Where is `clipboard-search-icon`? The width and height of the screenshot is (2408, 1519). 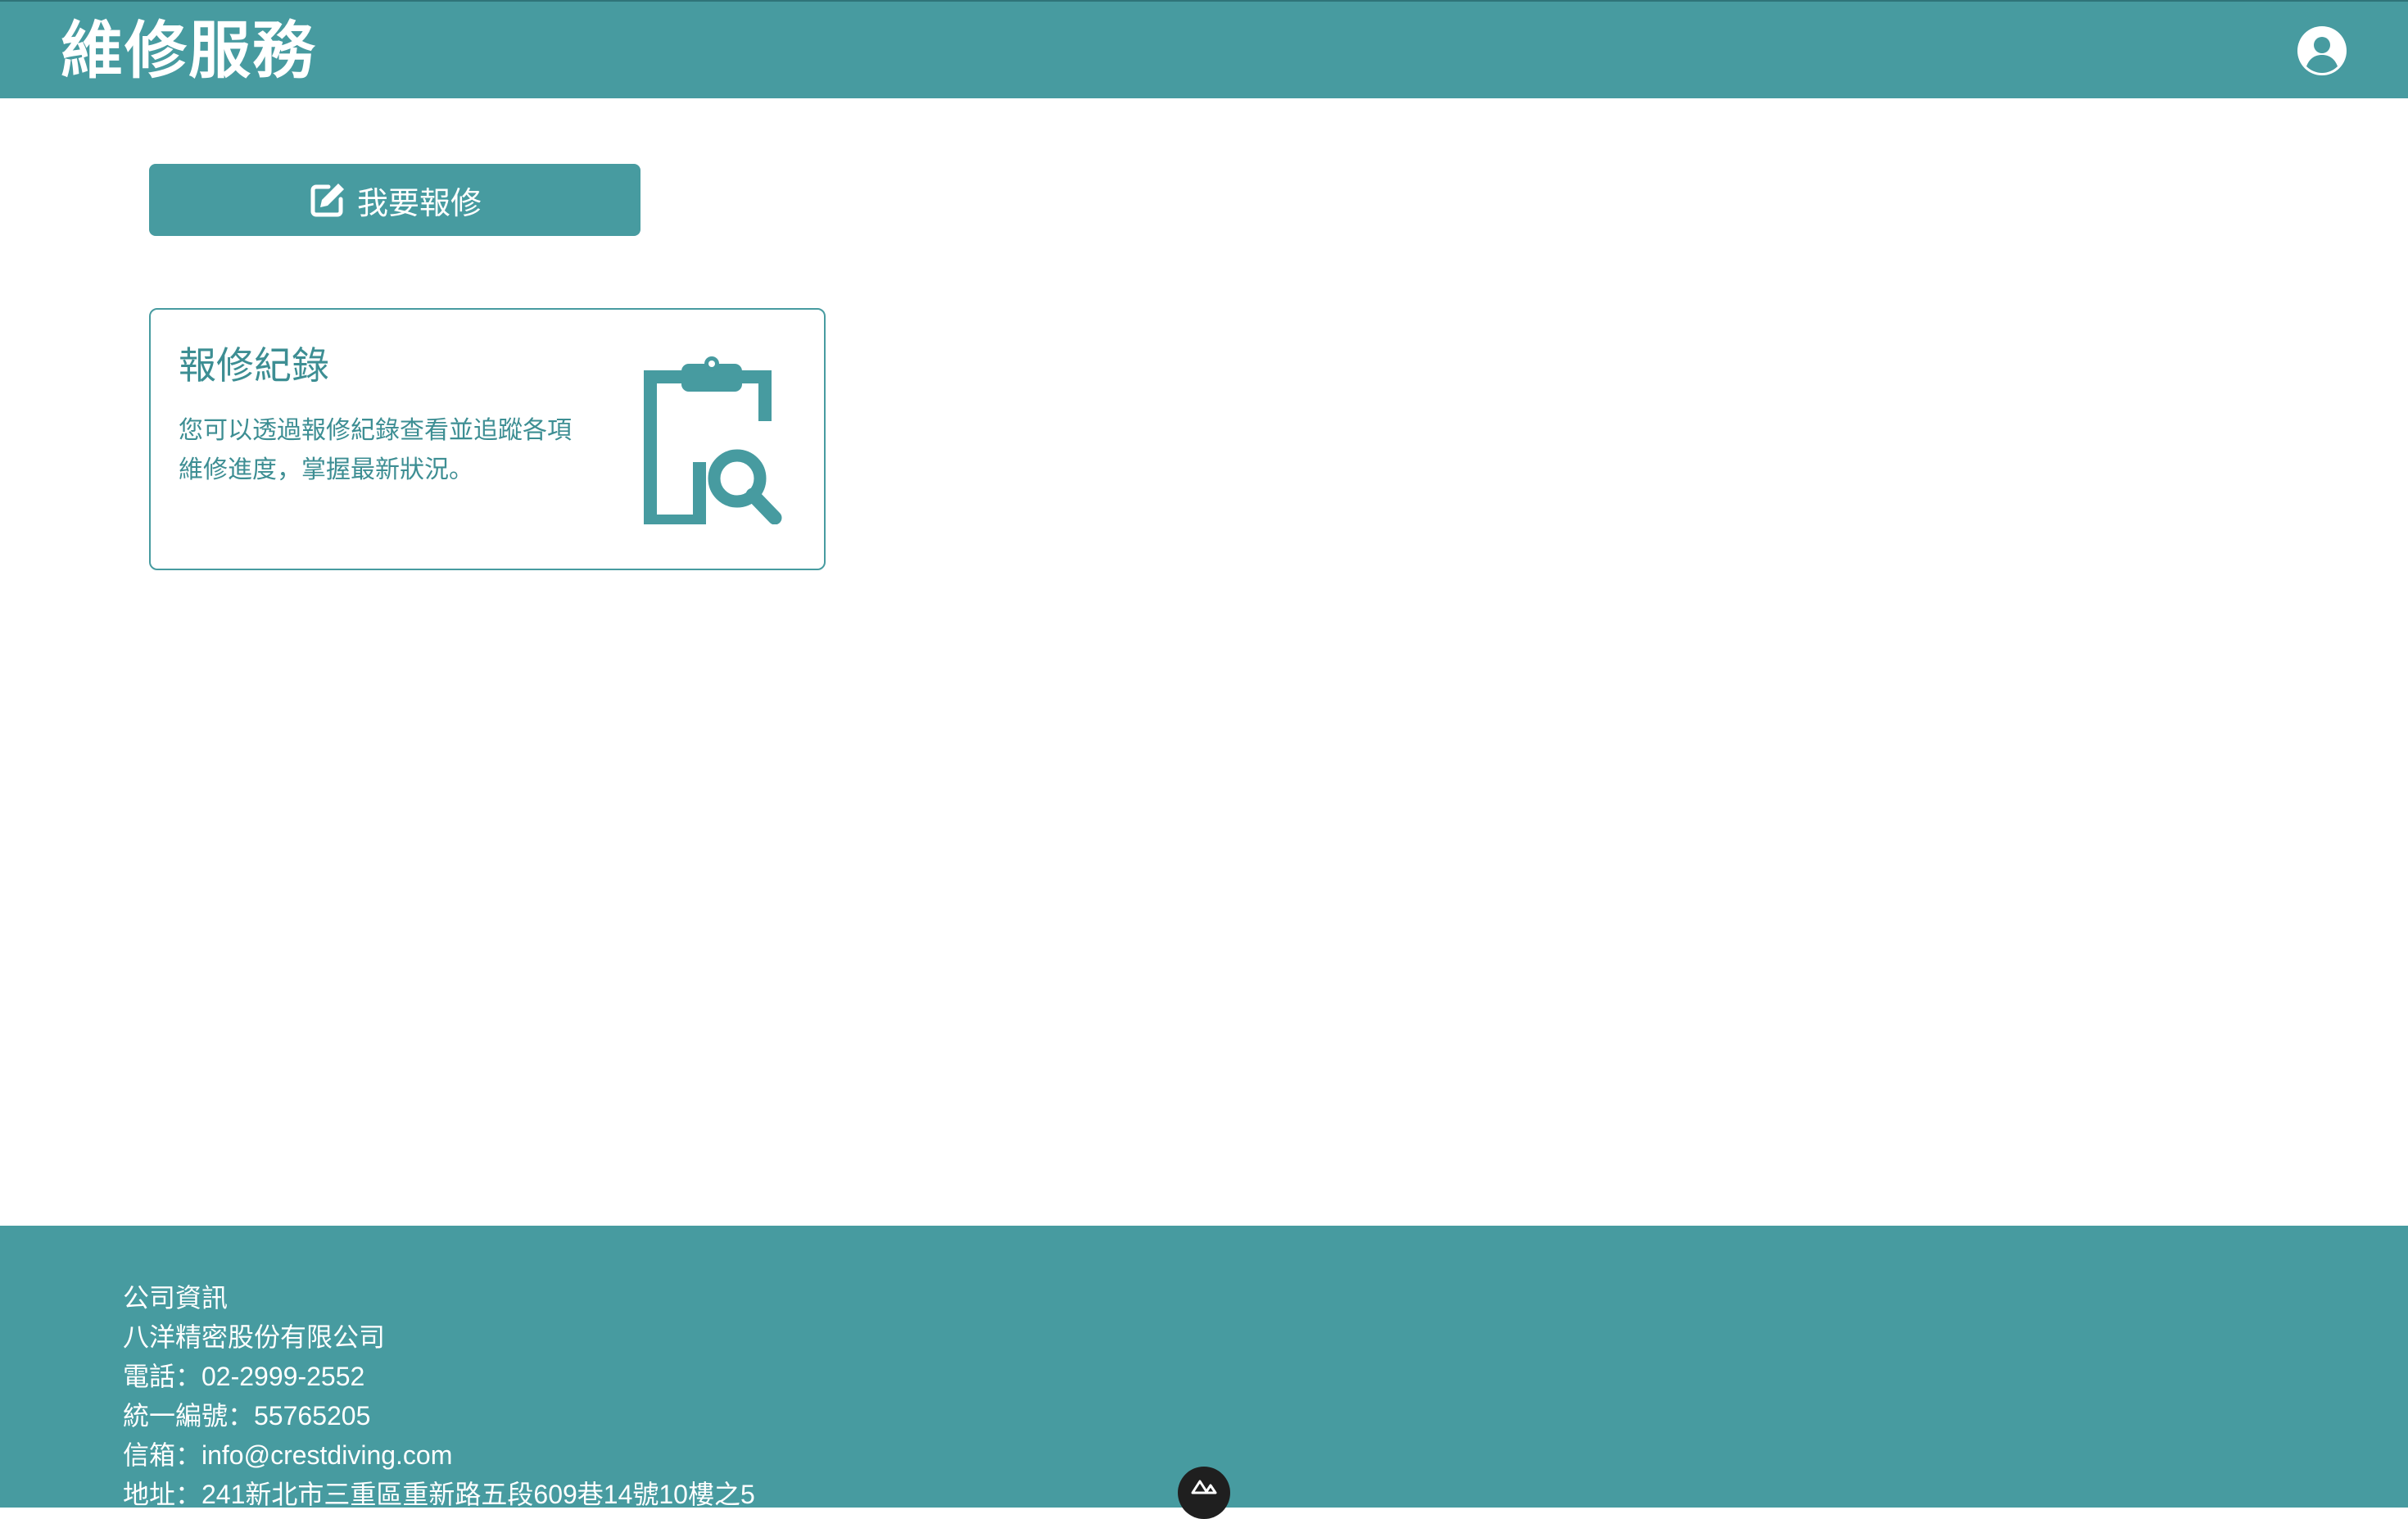
clipboard-search-icon is located at coordinates (713, 440).